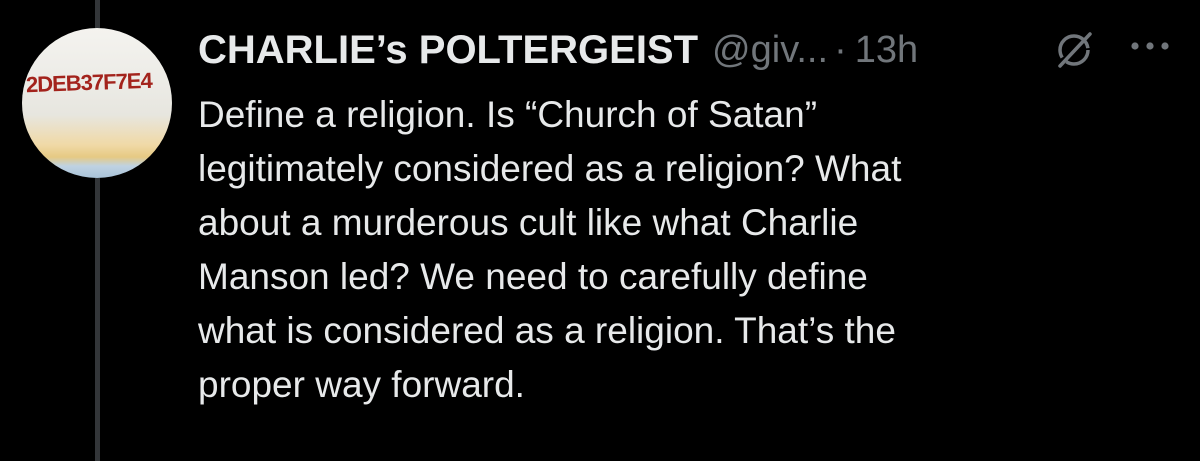 The width and height of the screenshot is (1200, 461). Describe the element at coordinates (89, 82) in the screenshot. I see `avatar-cap-text: 2DEB37F7E4` at that location.